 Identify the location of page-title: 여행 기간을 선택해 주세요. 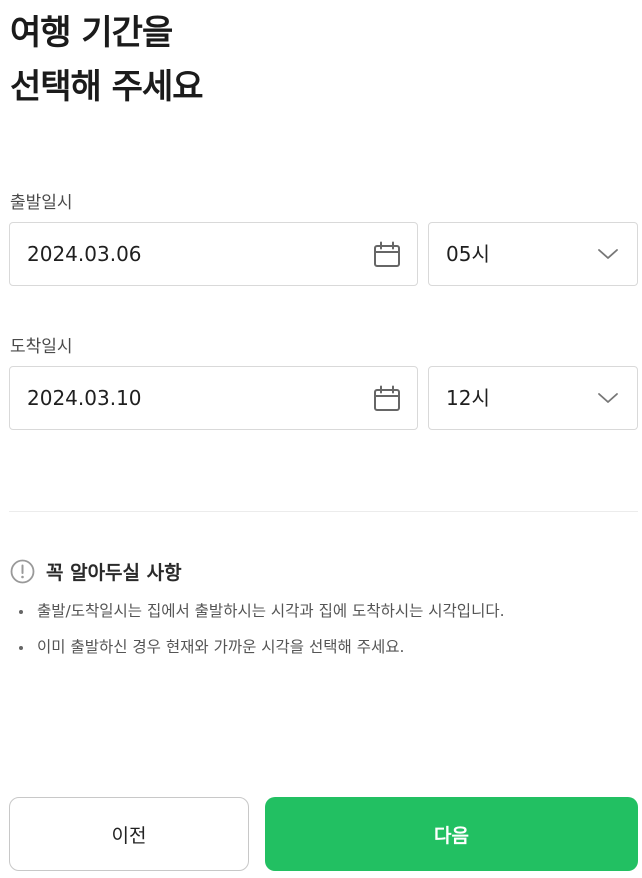
(107, 60).